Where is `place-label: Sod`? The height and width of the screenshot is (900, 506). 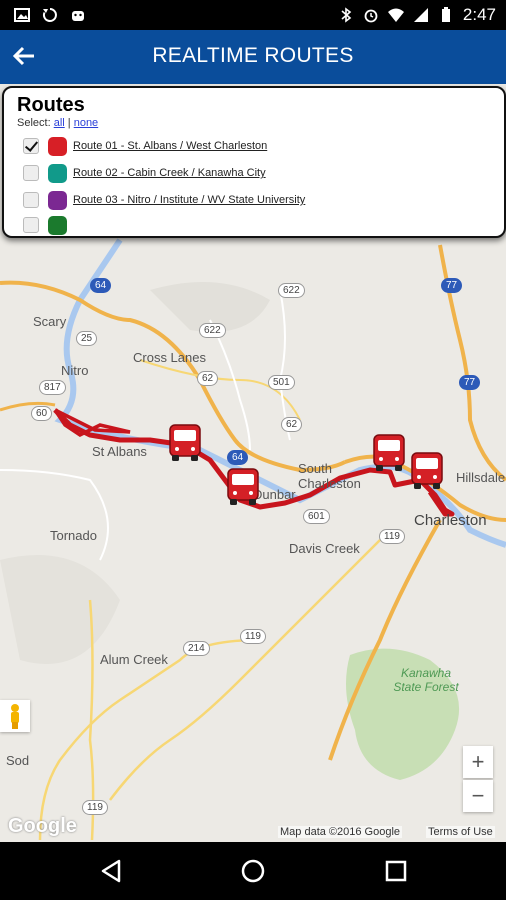
place-label: Sod is located at coordinates (18, 760).